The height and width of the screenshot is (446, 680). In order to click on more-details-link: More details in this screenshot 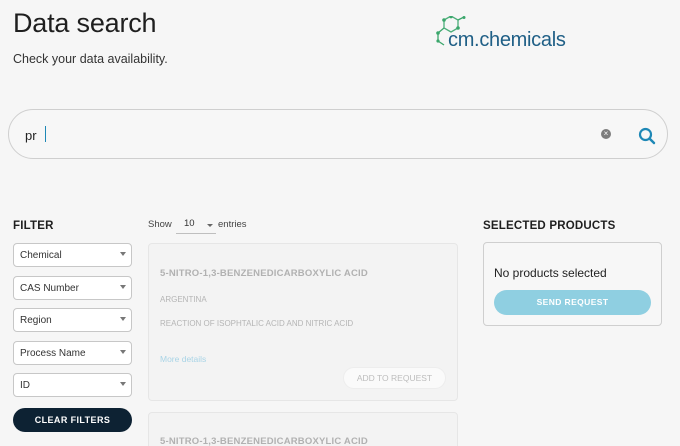, I will do `click(183, 359)`.